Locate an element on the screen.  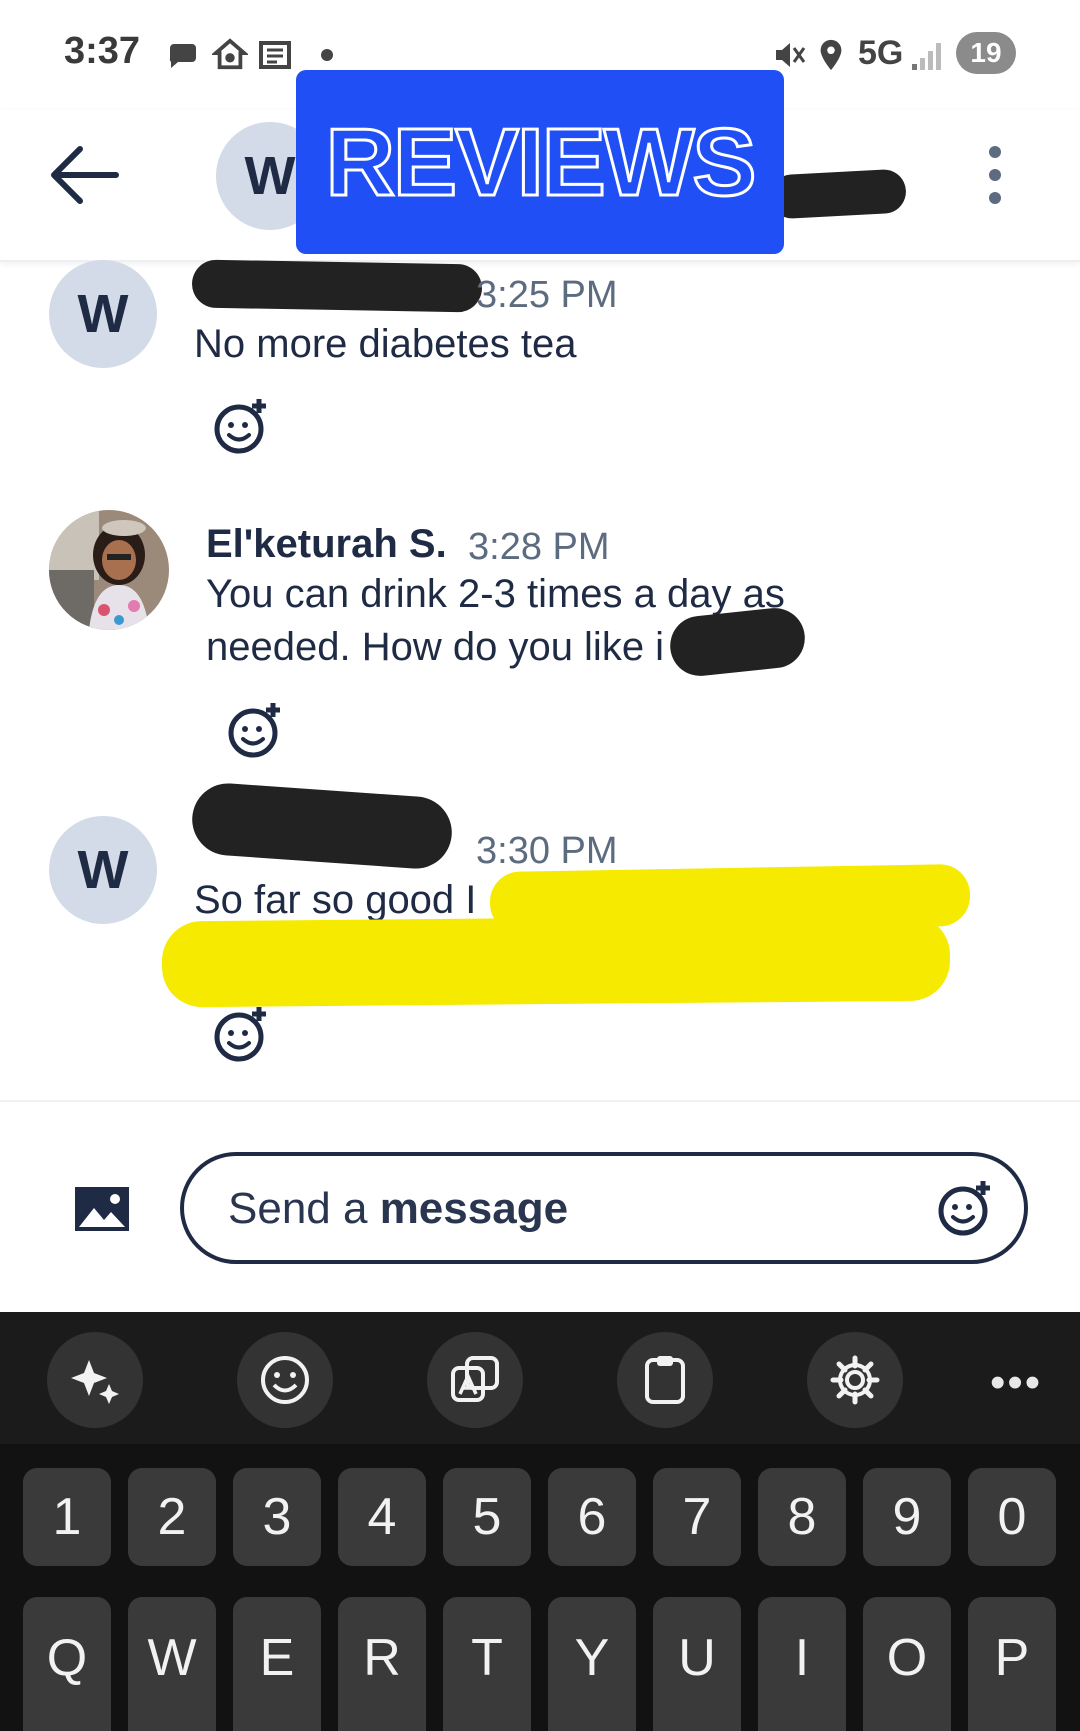
image-upload-icon is located at coordinates (102, 1209).